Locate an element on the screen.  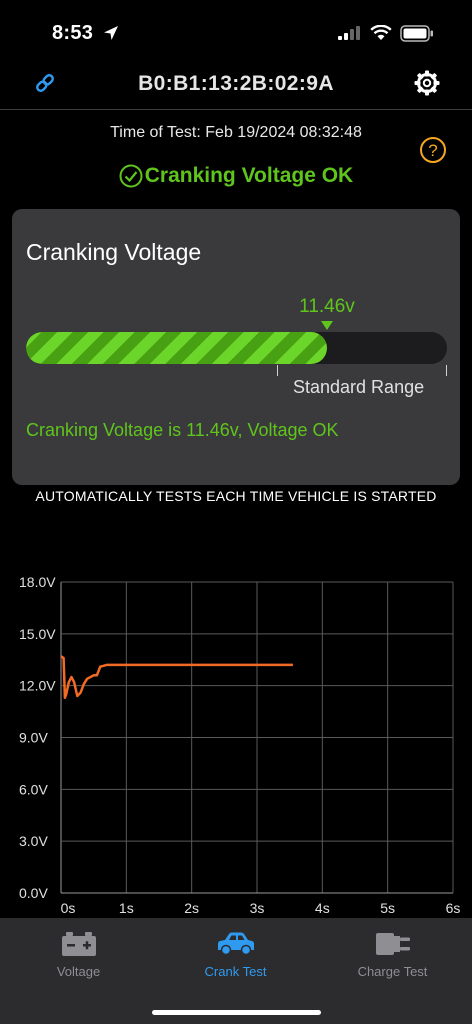
y-tick-label: 3.0V is located at coordinates (33, 841).